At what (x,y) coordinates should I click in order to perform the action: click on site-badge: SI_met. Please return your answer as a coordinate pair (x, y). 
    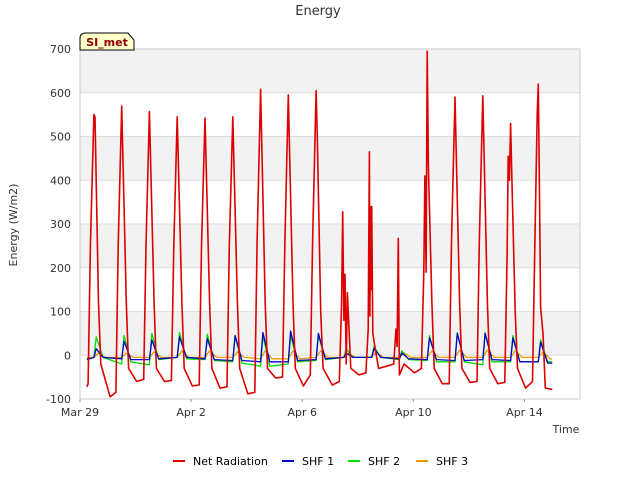
    Looking at the image, I should click on (107, 41).